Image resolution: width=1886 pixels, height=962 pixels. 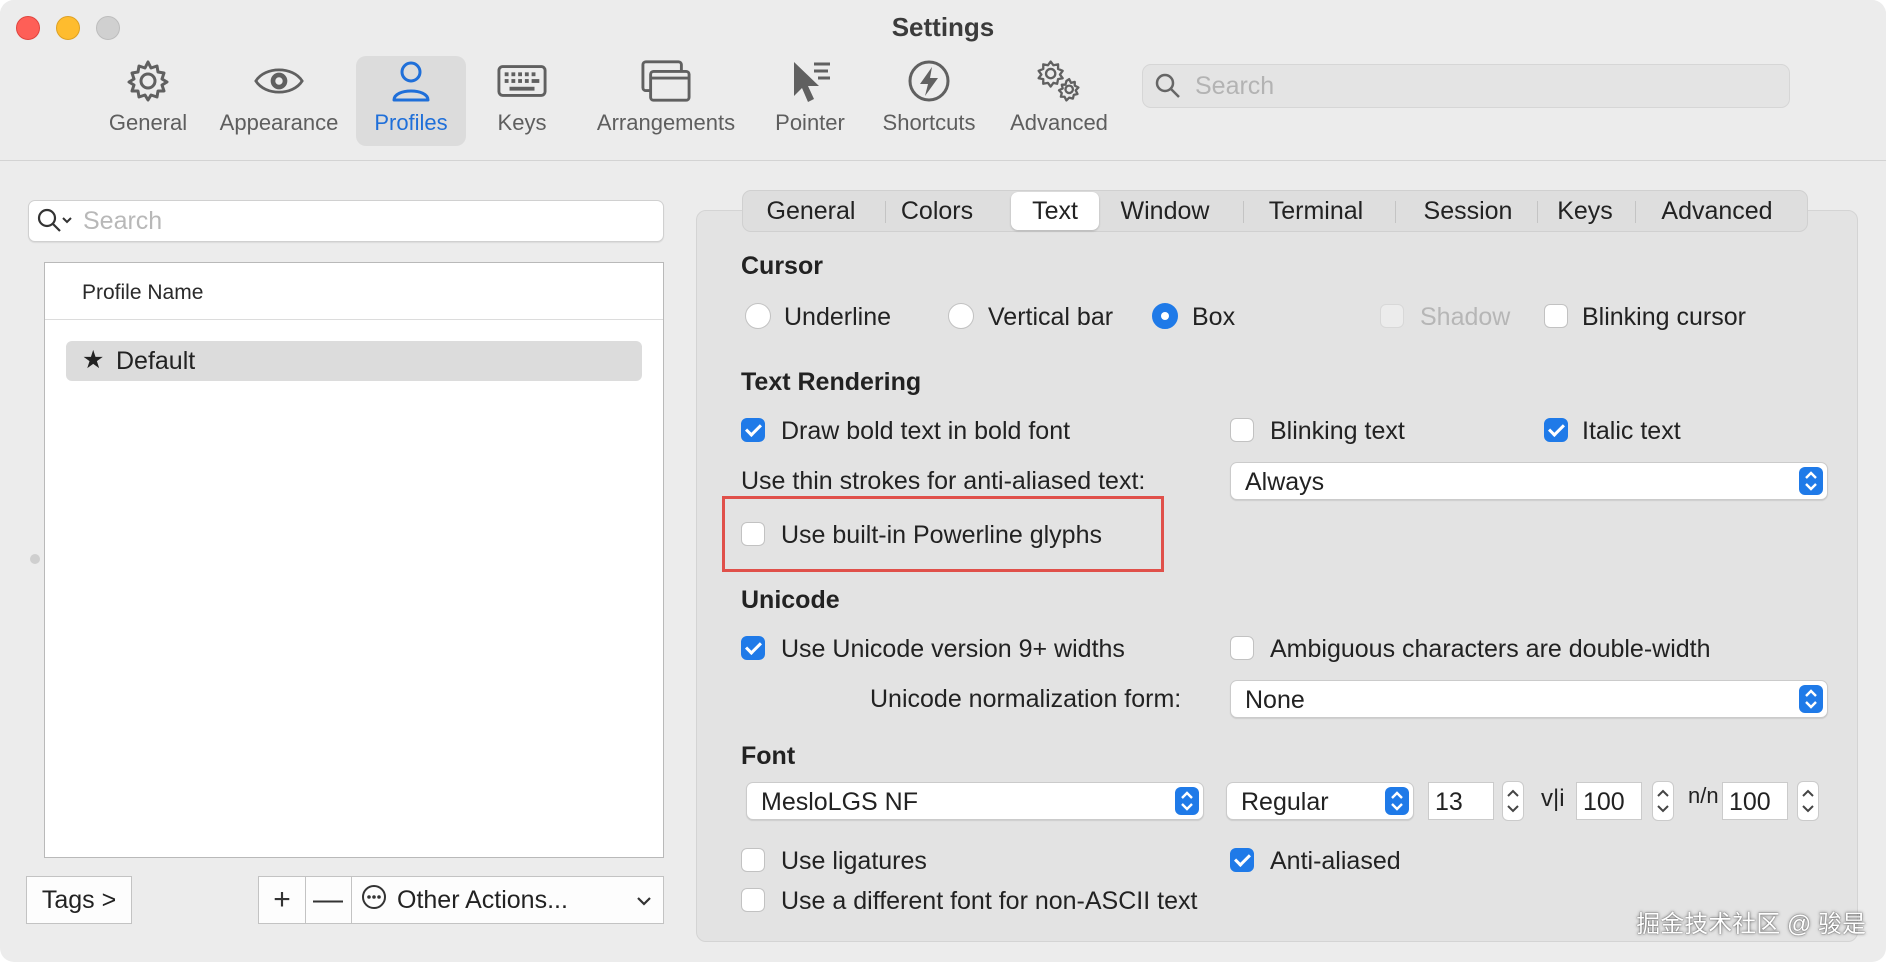 I want to click on ellipsis-circle-icon, so click(x=374, y=900).